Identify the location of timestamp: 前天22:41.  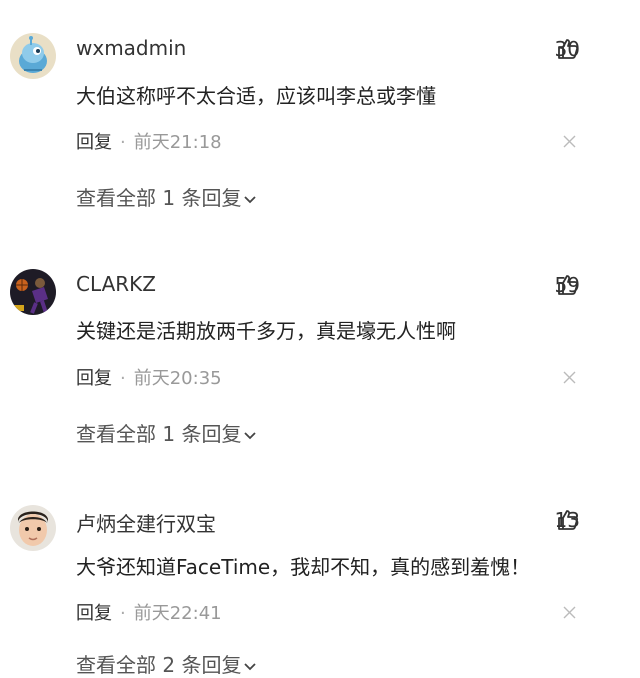
(177, 613).